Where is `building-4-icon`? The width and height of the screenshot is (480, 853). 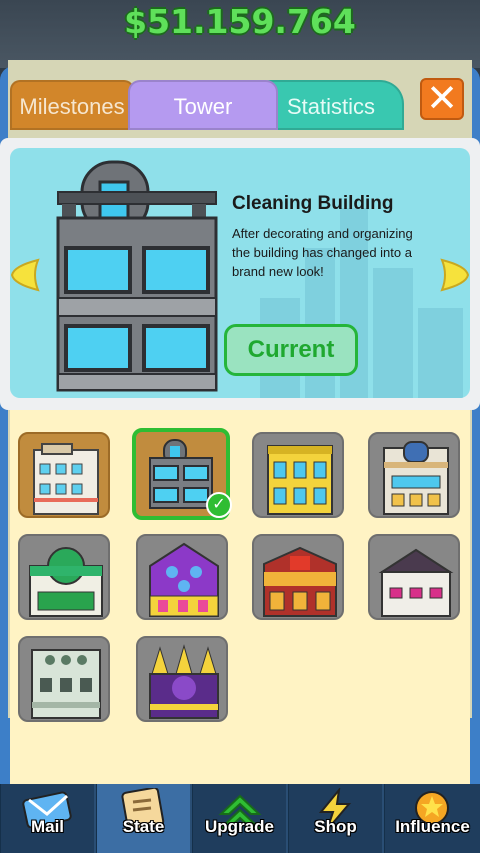 building-4-icon is located at coordinates (416, 478).